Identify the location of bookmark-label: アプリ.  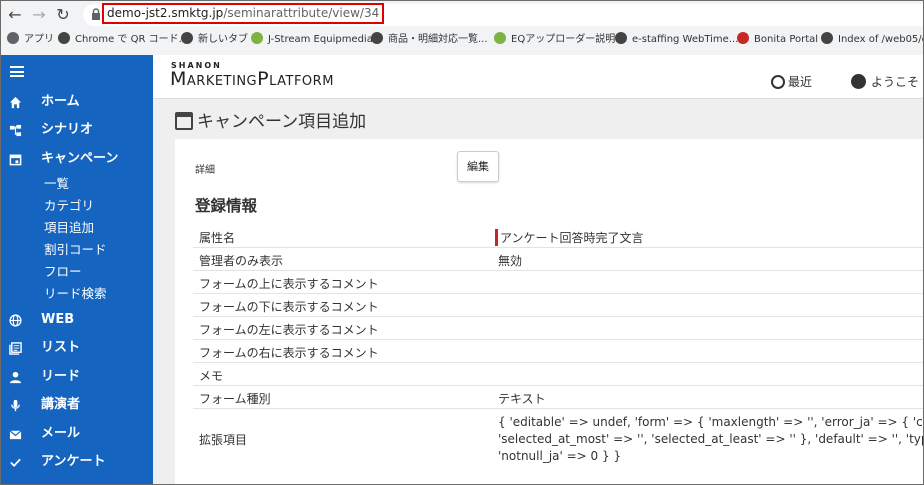
(39, 39).